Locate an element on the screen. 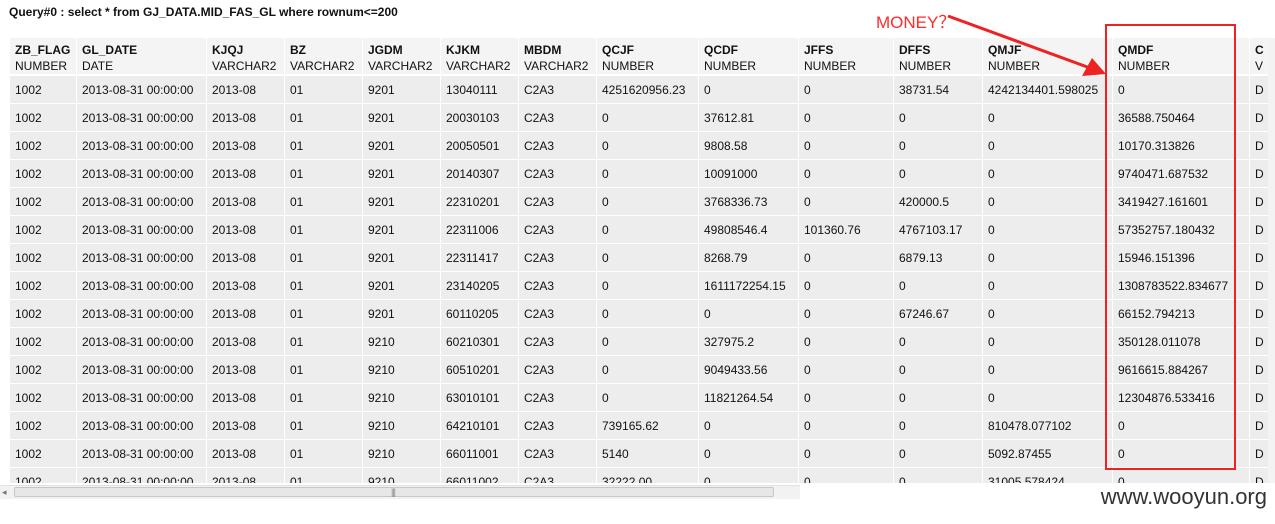  cell-kjkm: 13040111 is located at coordinates (480, 90).